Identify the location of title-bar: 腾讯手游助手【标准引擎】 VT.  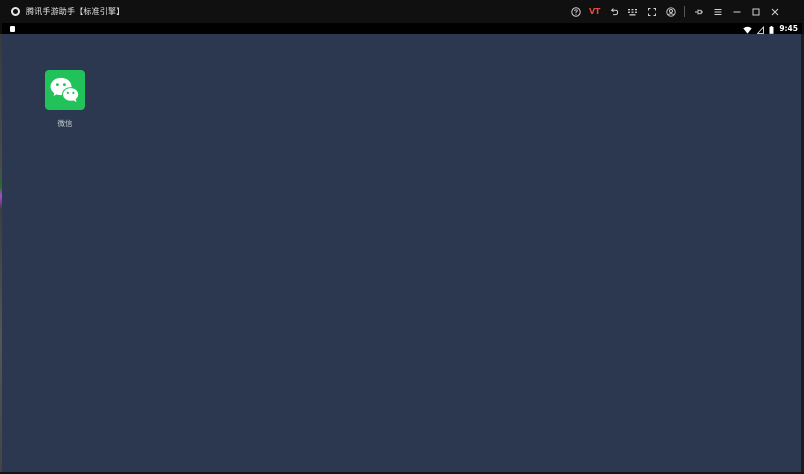
(402, 11).